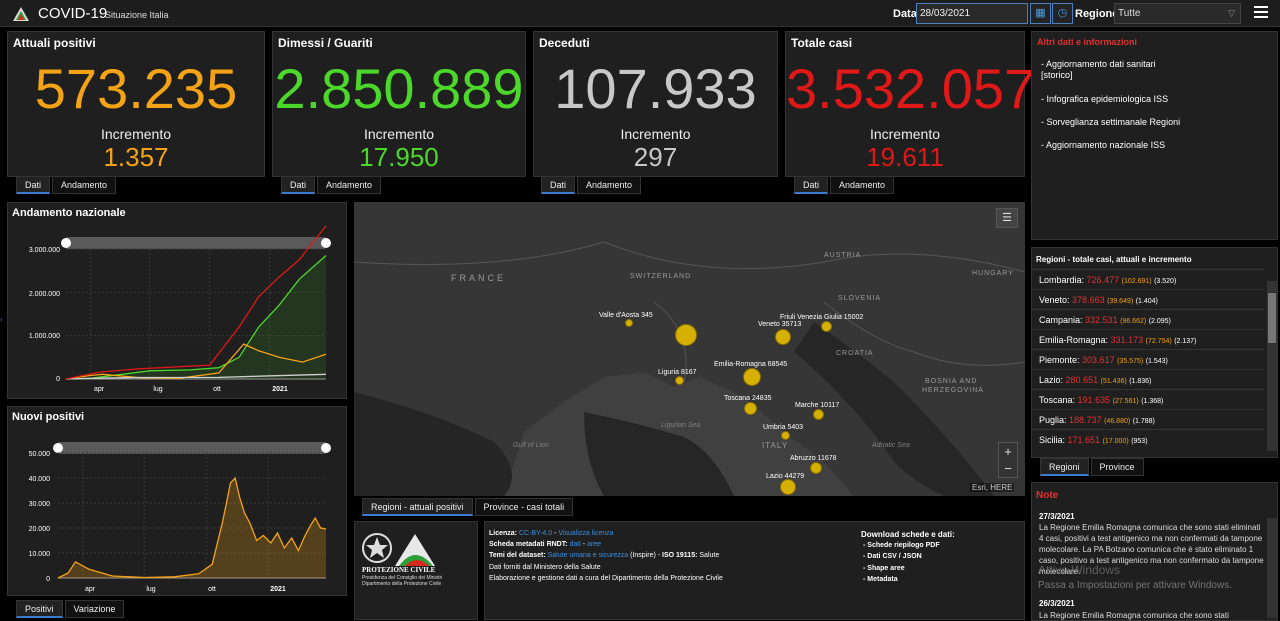  Describe the element at coordinates (545, 544) in the screenshot. I see `metadata-row: Scheda metadati RNDT: dati - aree` at that location.